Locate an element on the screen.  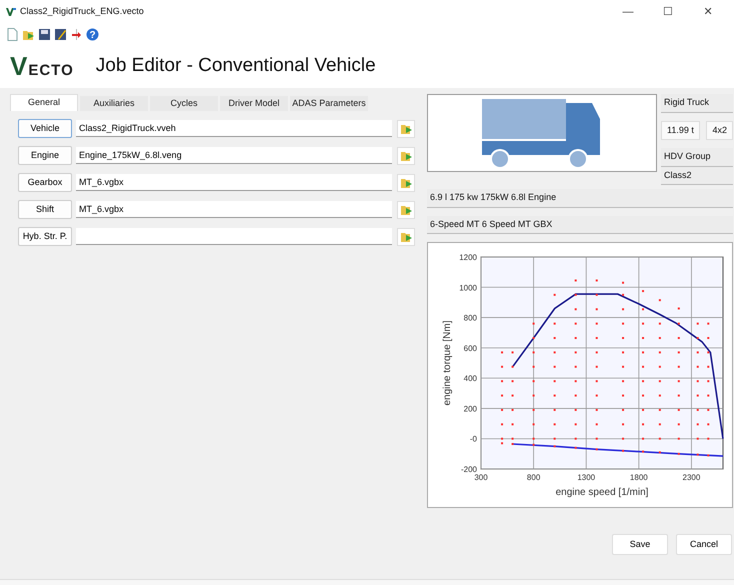
tab: Cycles is located at coordinates (184, 103).